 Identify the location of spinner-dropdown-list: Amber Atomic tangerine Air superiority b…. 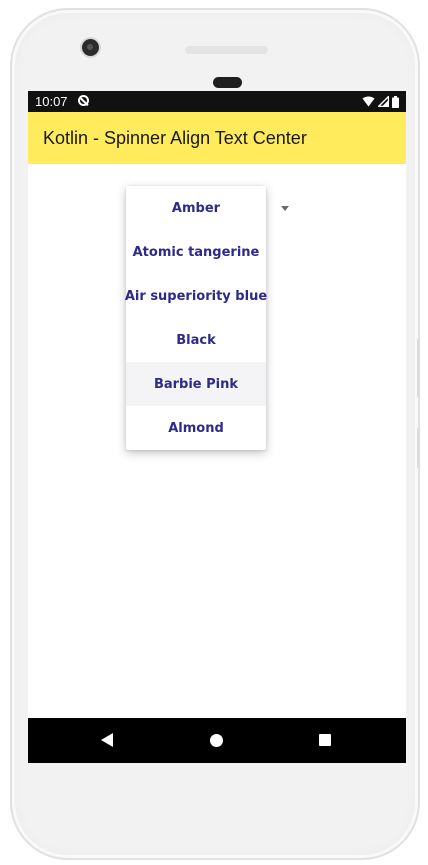
(196, 318).